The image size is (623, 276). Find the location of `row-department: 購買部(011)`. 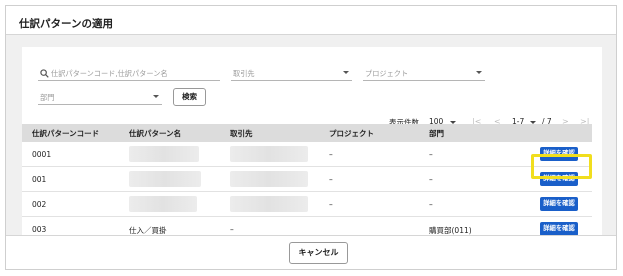

row-department: 購買部(011) is located at coordinates (450, 230).